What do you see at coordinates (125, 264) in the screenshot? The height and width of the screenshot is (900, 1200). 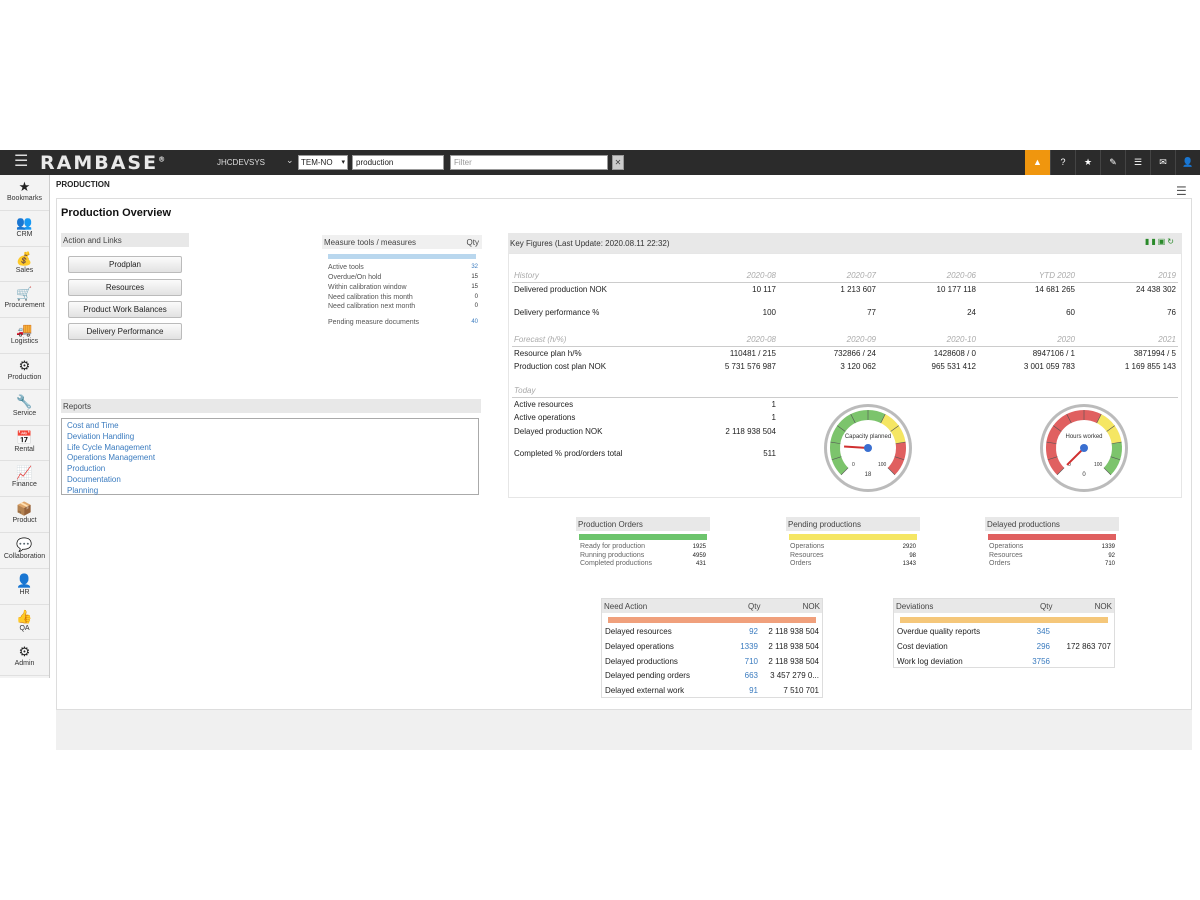 I see `prodplan-button: Prodplan` at bounding box center [125, 264].